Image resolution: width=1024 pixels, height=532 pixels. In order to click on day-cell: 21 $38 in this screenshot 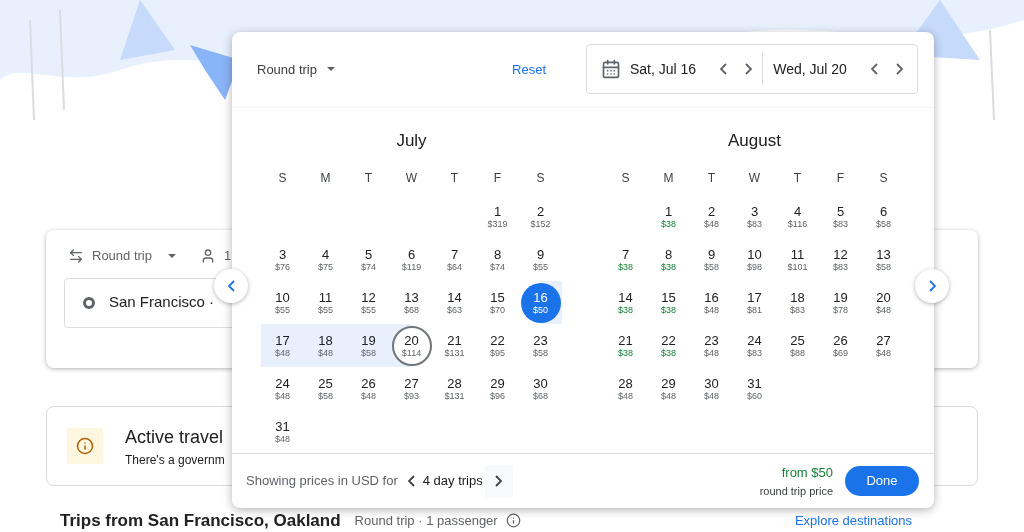, I will do `click(625, 345)`.